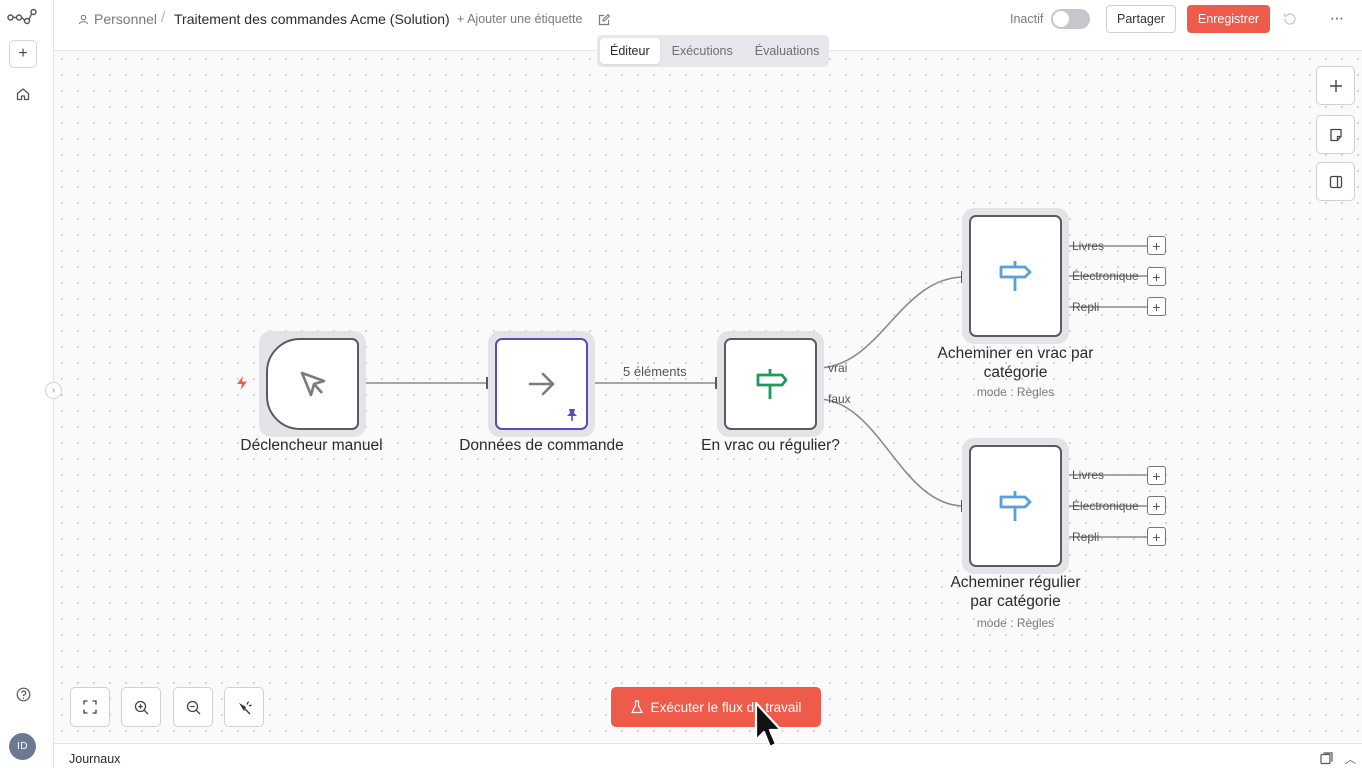  What do you see at coordinates (636, 707) in the screenshot?
I see `flask-icon` at bounding box center [636, 707].